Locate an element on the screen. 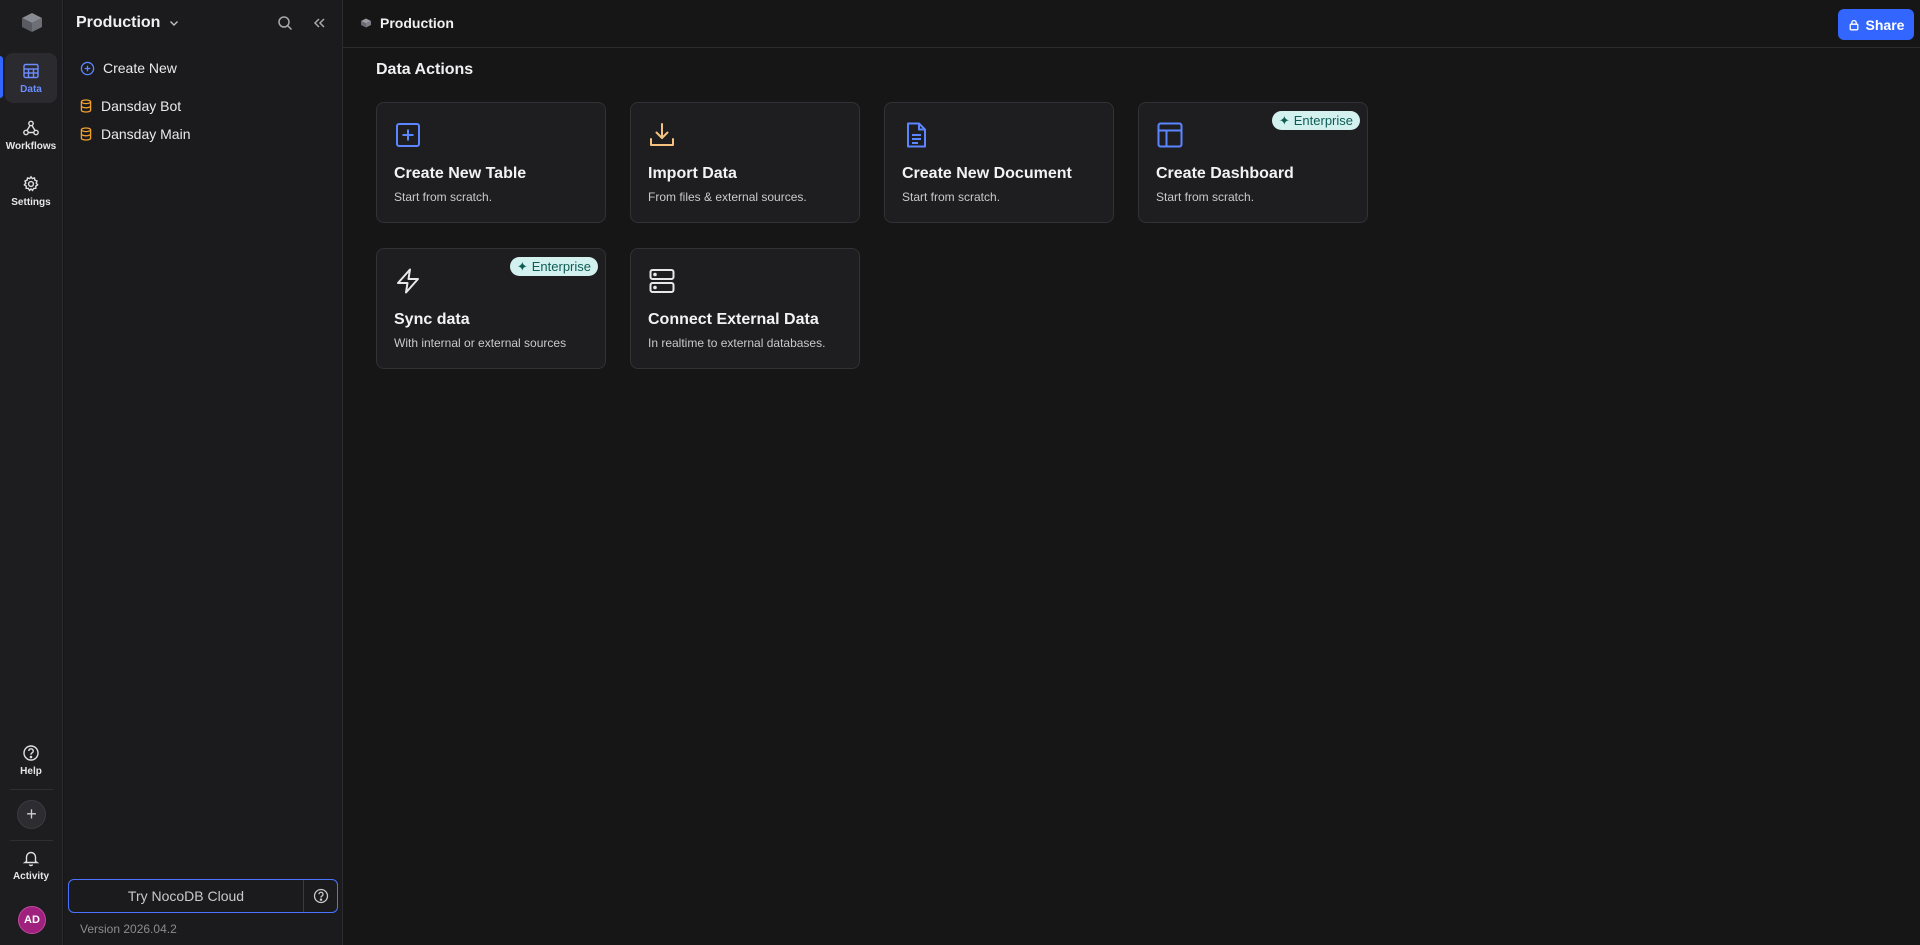  share-label: Share is located at coordinates (1885, 24).